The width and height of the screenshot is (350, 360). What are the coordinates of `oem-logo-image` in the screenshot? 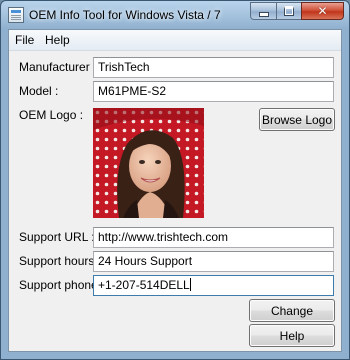 It's located at (148, 163).